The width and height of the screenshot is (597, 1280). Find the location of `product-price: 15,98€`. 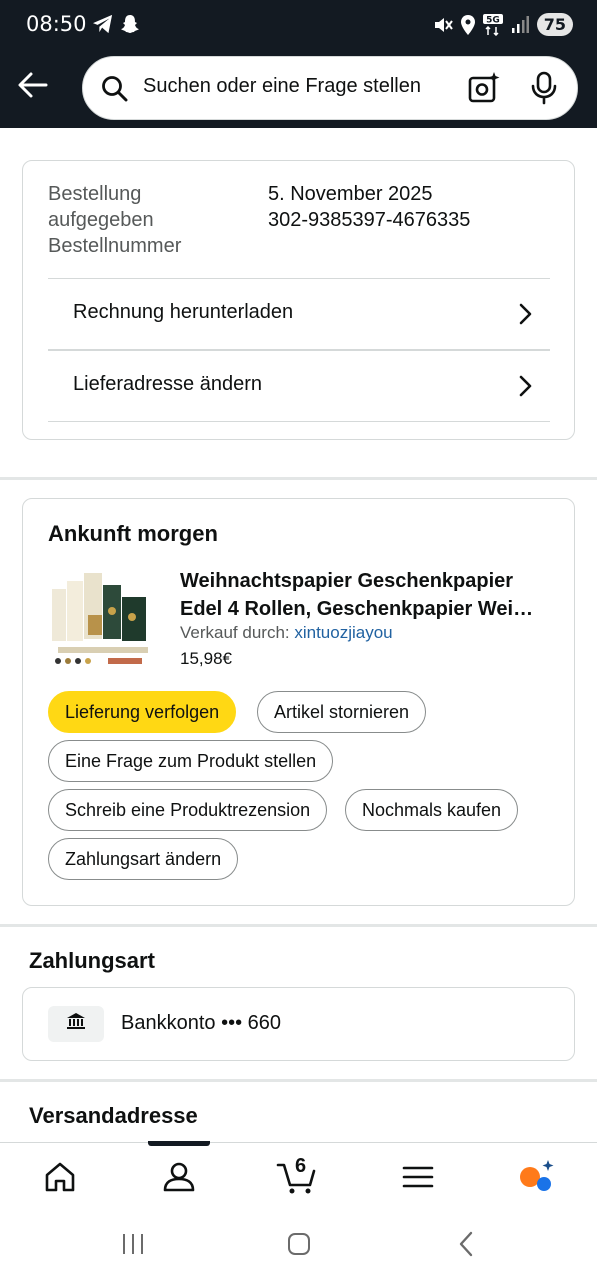

product-price: 15,98€ is located at coordinates (206, 658).